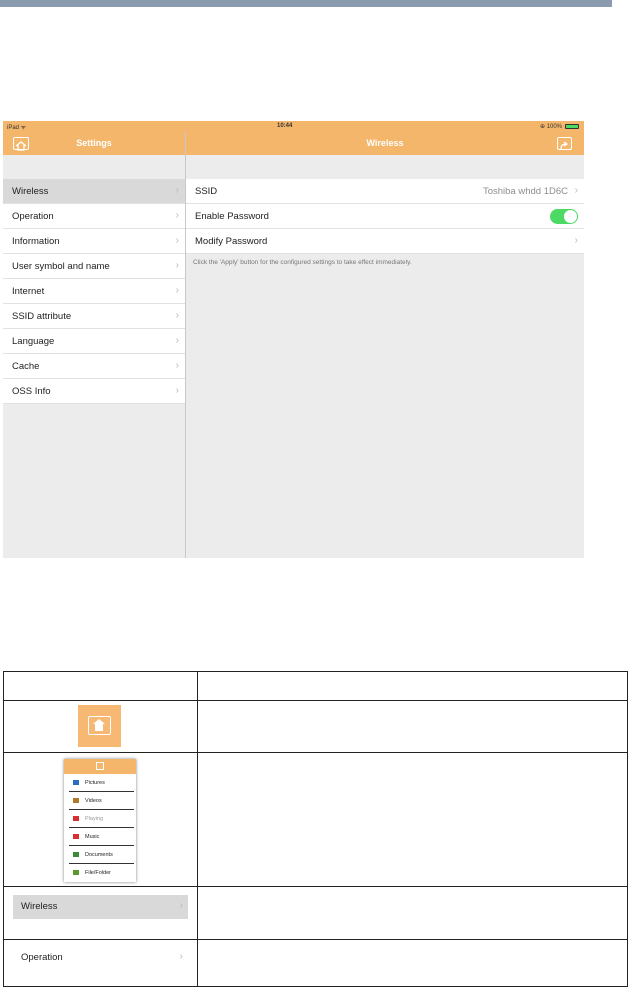 The height and width of the screenshot is (991, 628). What do you see at coordinates (206, 191) in the screenshot?
I see `ssid-label: SSID` at bounding box center [206, 191].